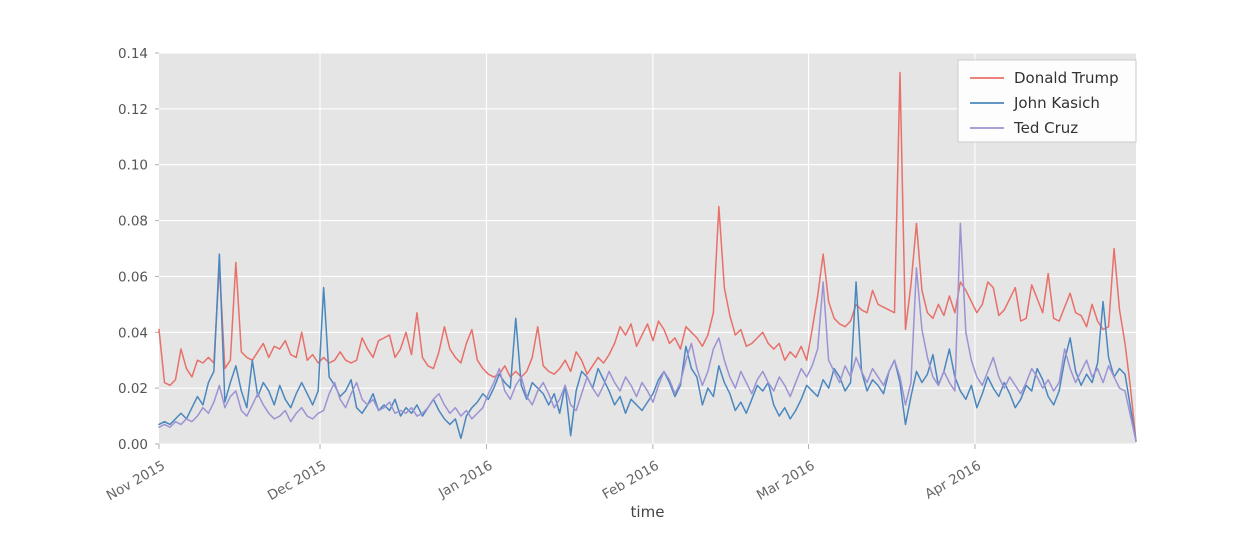 The image size is (1260, 556). What do you see at coordinates (133, 166) in the screenshot?
I see `y-tick-label: 0.10` at bounding box center [133, 166].